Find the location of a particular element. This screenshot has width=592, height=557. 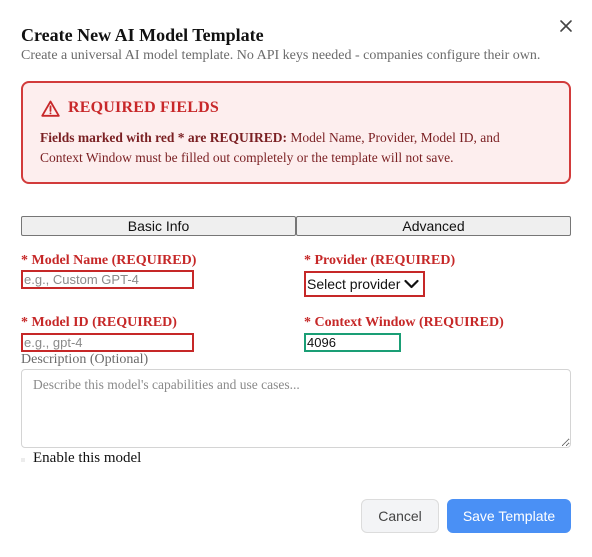

alert-header: REQUIRED FIELDS is located at coordinates (130, 108).